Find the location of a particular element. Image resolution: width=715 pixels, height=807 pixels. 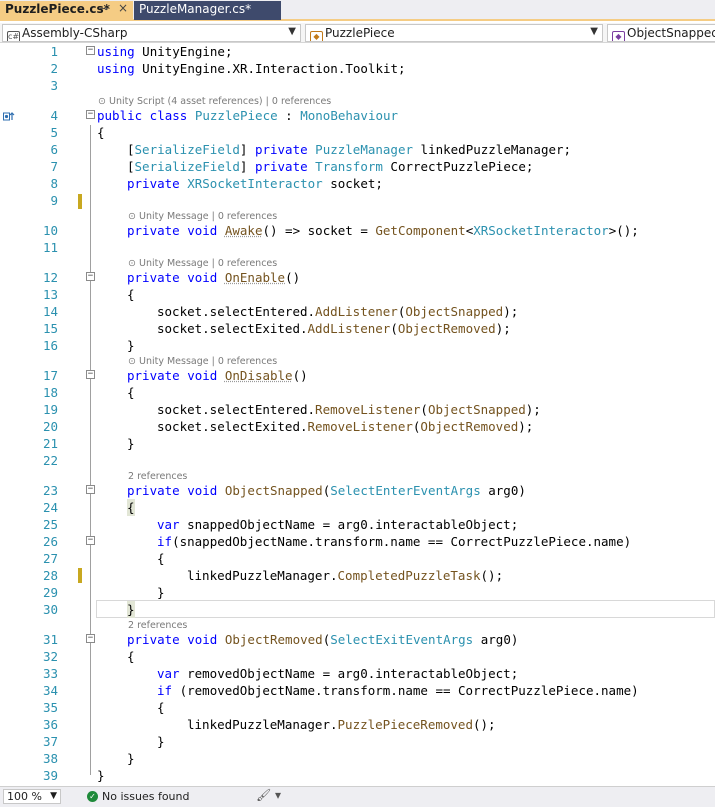

code-line: using UnityEngine; is located at coordinates (164, 51).